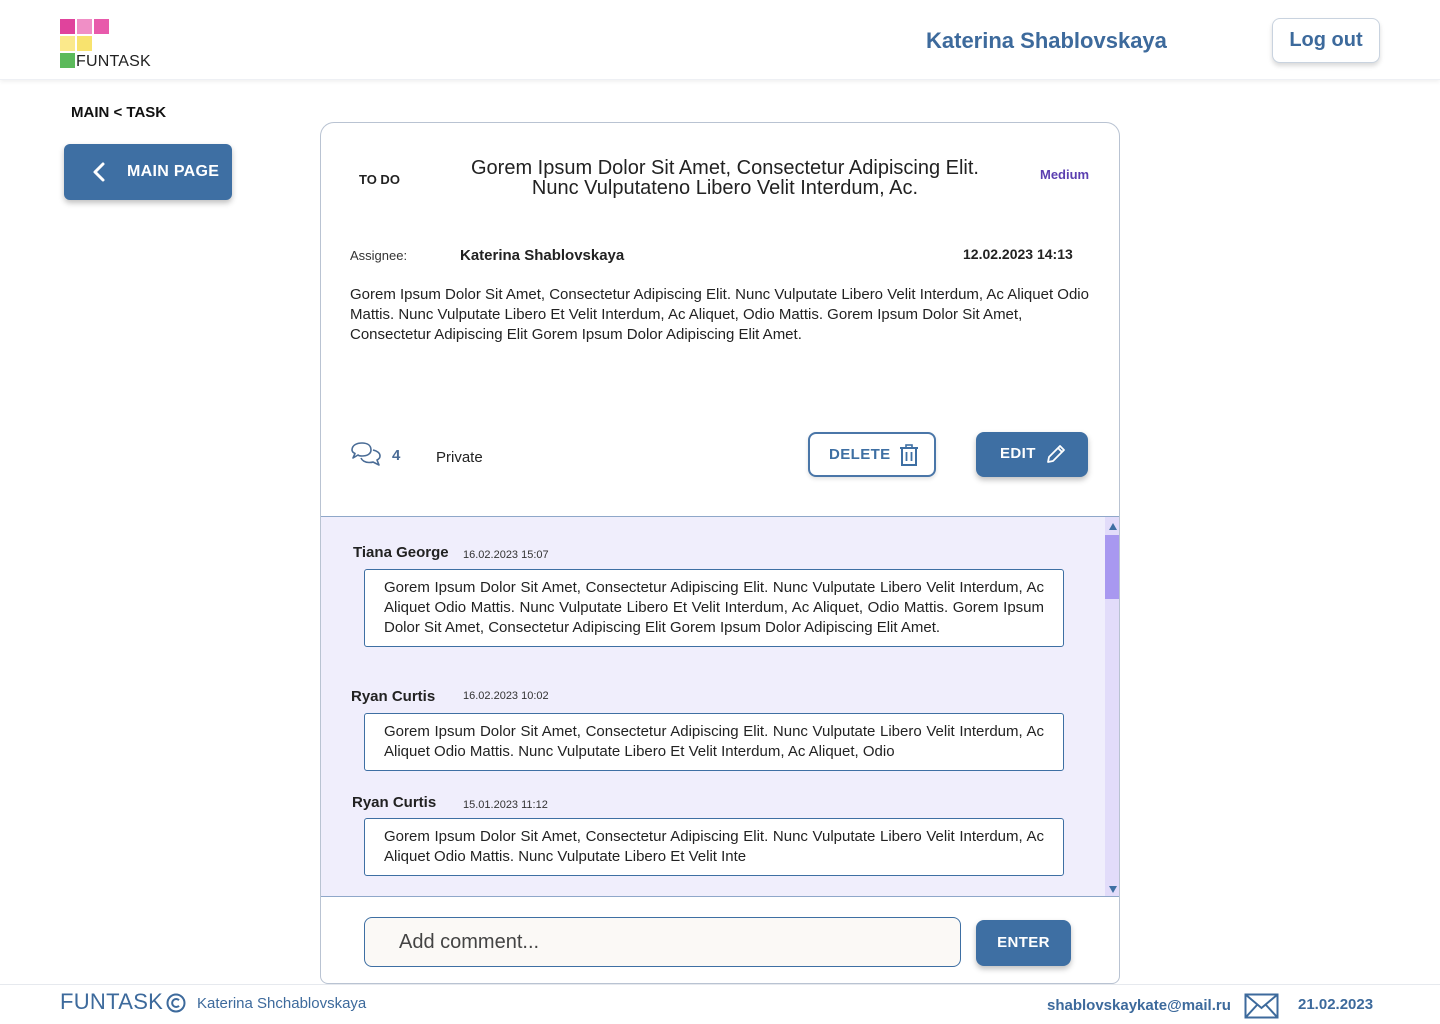  Describe the element at coordinates (909, 455) in the screenshot. I see `trash-icon` at that location.